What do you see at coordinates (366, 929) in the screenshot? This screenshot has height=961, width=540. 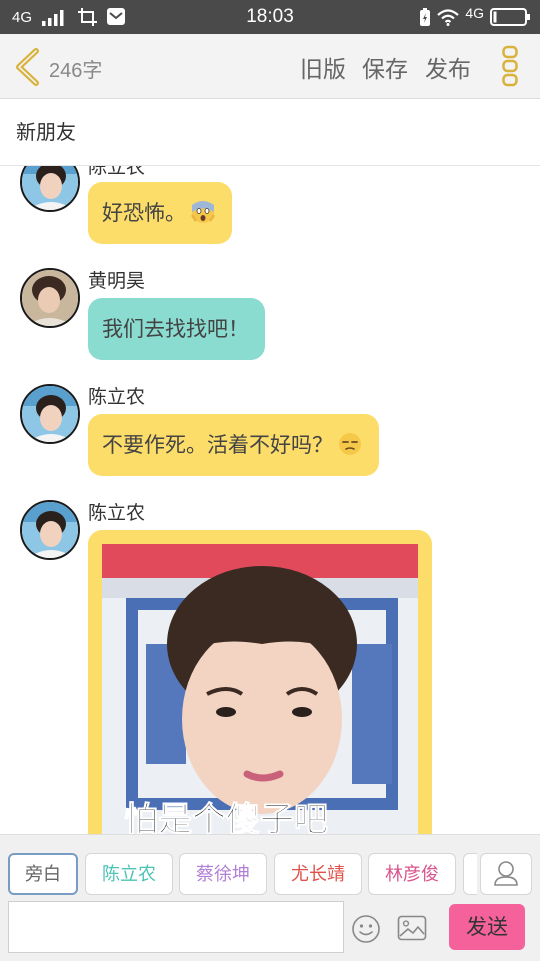 I see `smiley-icon` at bounding box center [366, 929].